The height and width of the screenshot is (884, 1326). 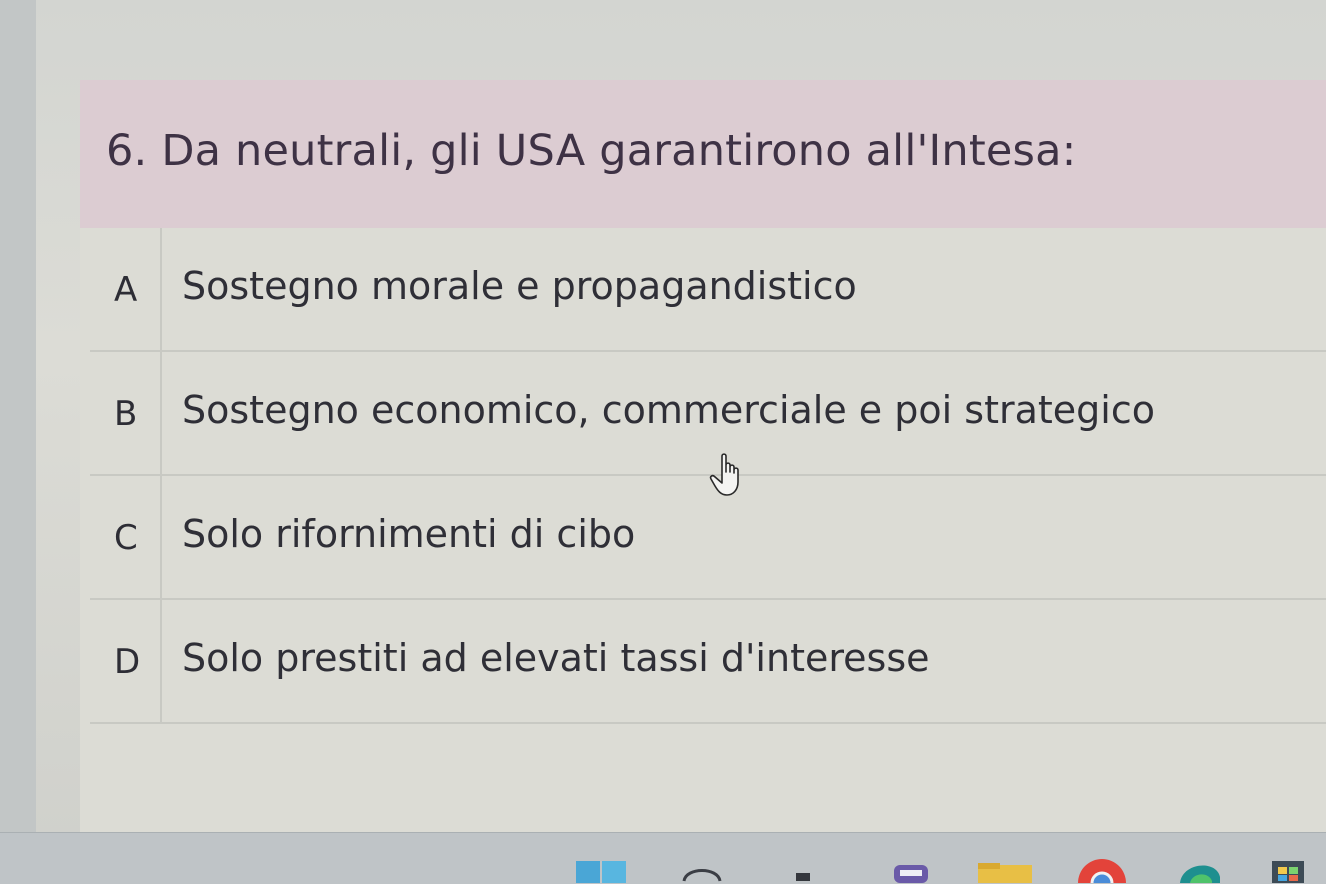 What do you see at coordinates (724, 474) in the screenshot?
I see `hand-pointer-icon` at bounding box center [724, 474].